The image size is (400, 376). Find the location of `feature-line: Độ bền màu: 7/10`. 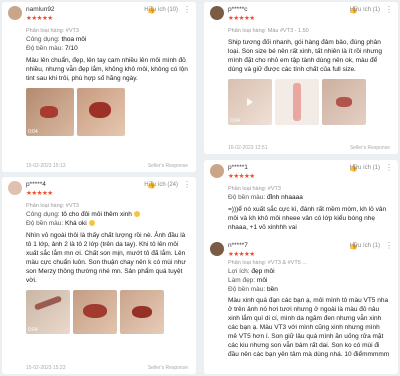

feature-line: Độ bền màu: 7/10 is located at coordinates (52, 48).